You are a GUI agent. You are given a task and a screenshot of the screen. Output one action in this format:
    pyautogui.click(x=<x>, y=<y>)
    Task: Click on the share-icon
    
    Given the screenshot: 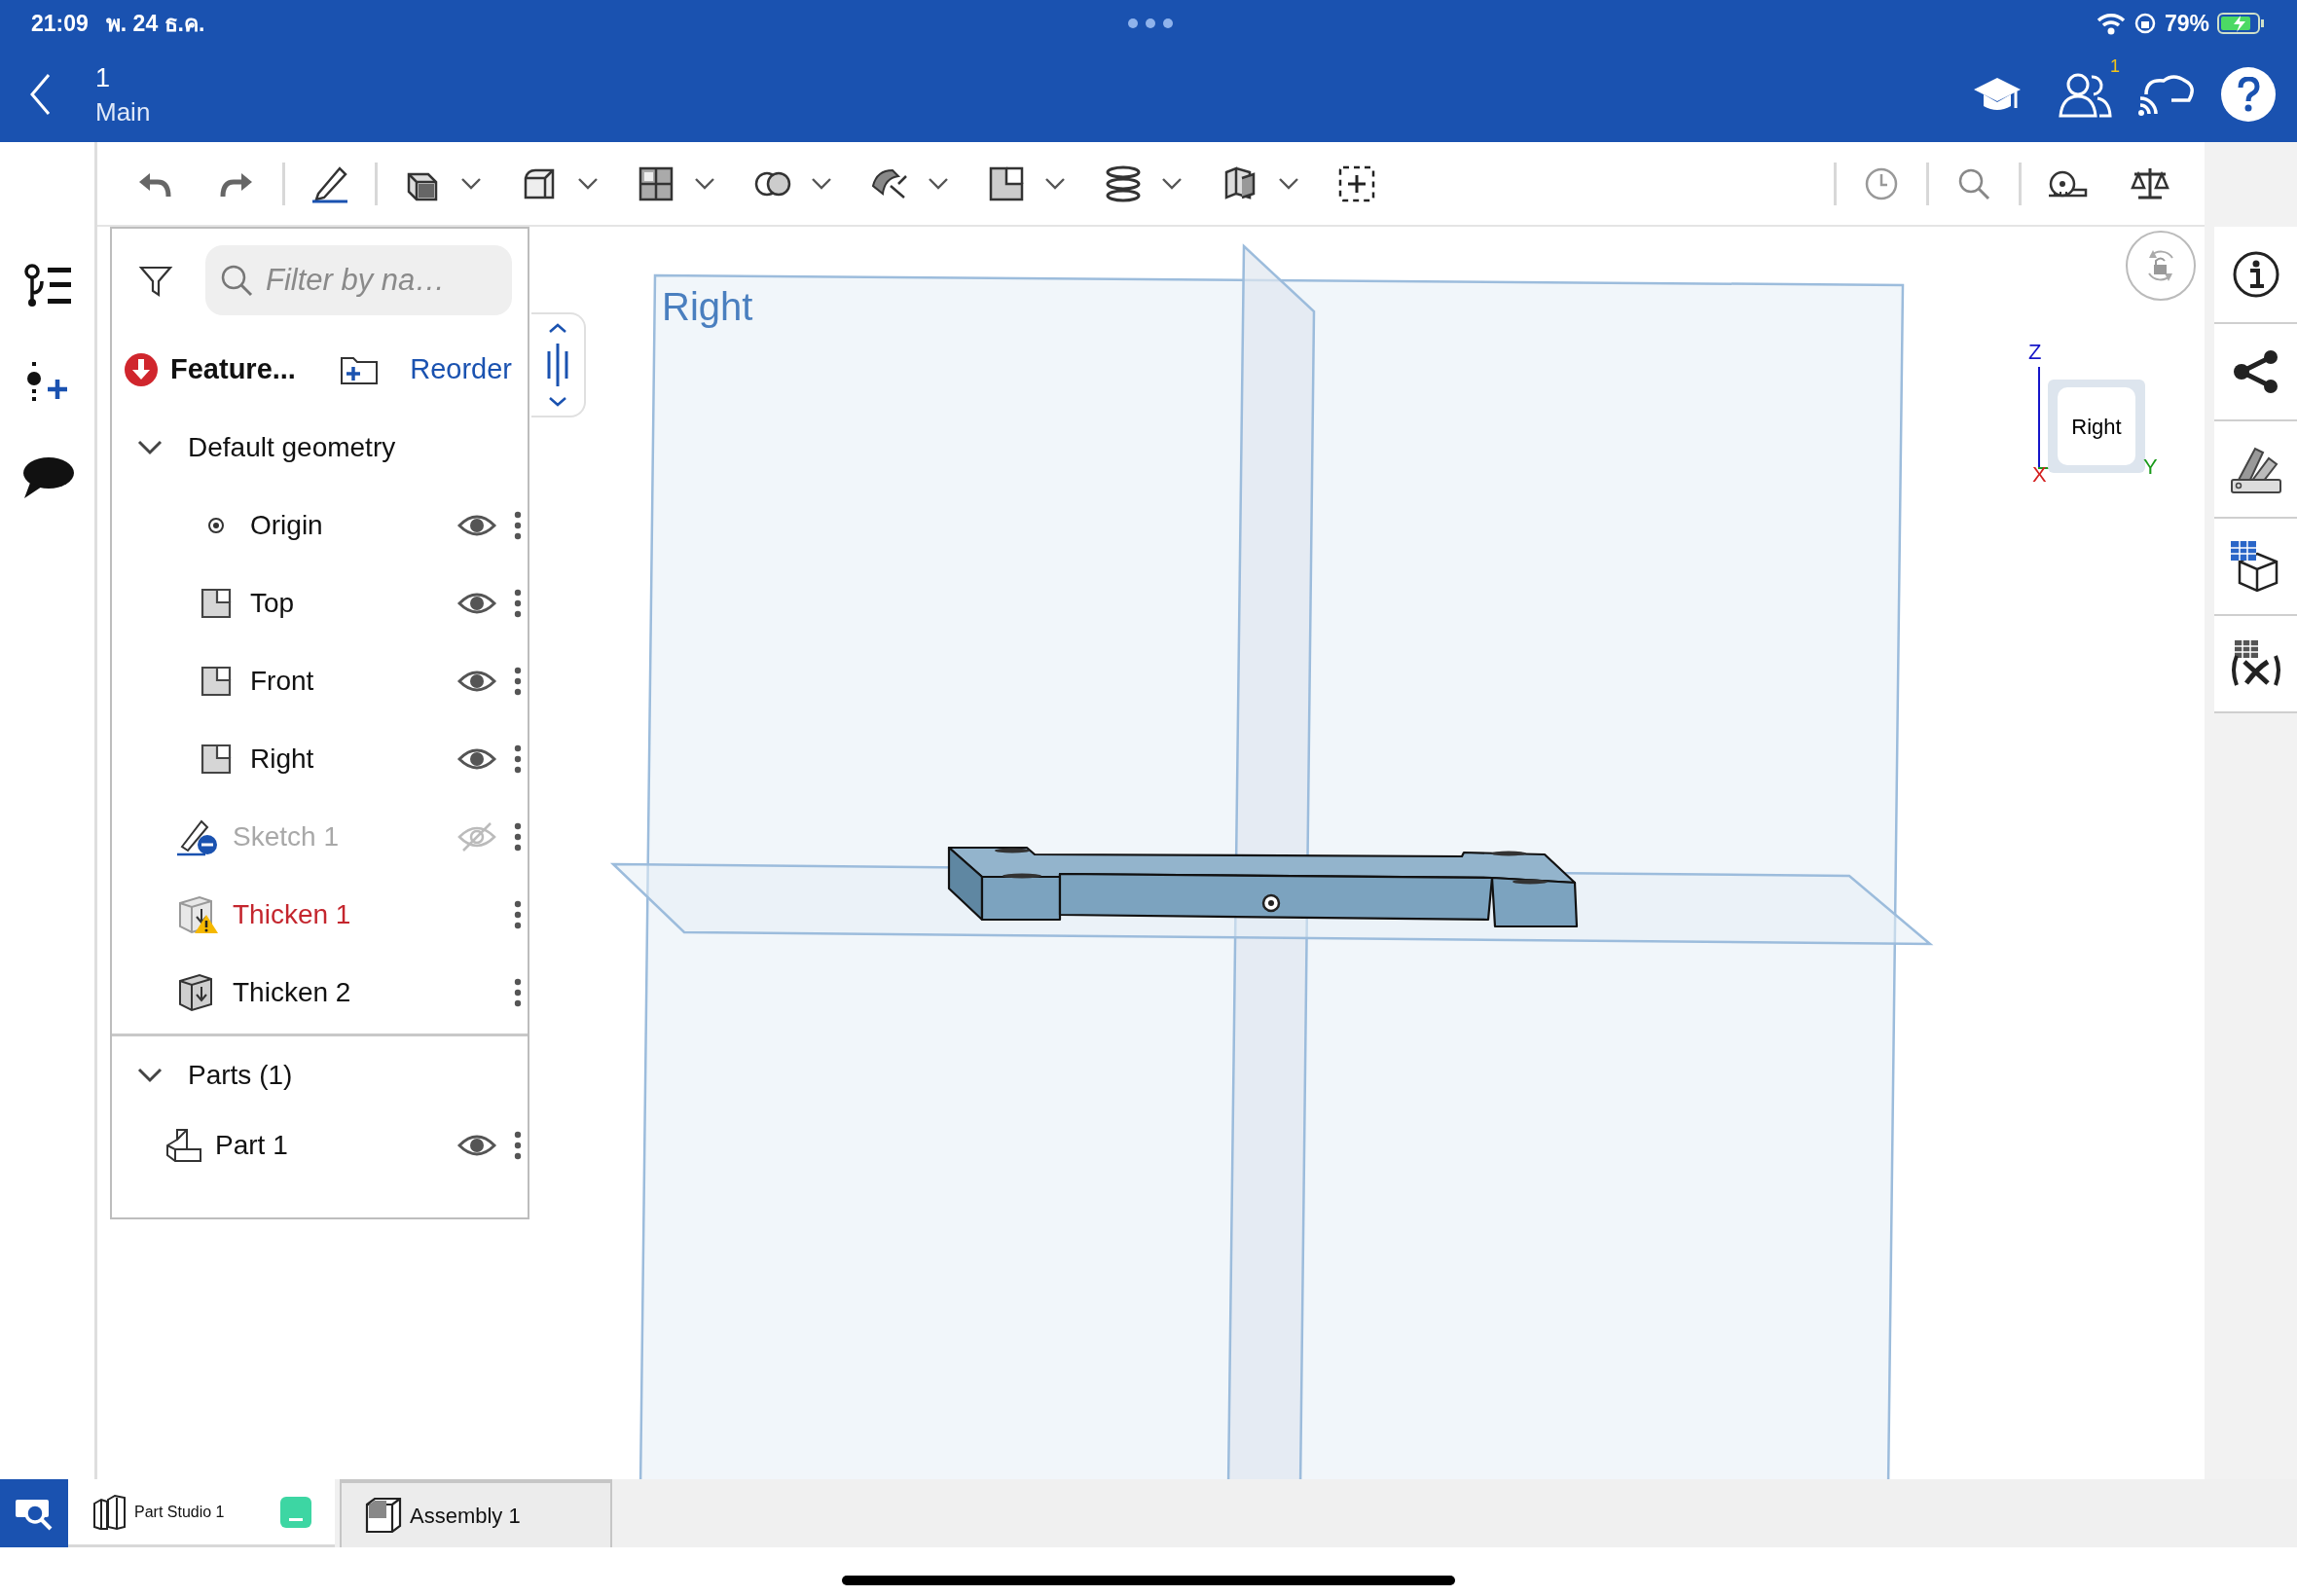 What is the action you would take?
    pyautogui.click(x=2255, y=371)
    